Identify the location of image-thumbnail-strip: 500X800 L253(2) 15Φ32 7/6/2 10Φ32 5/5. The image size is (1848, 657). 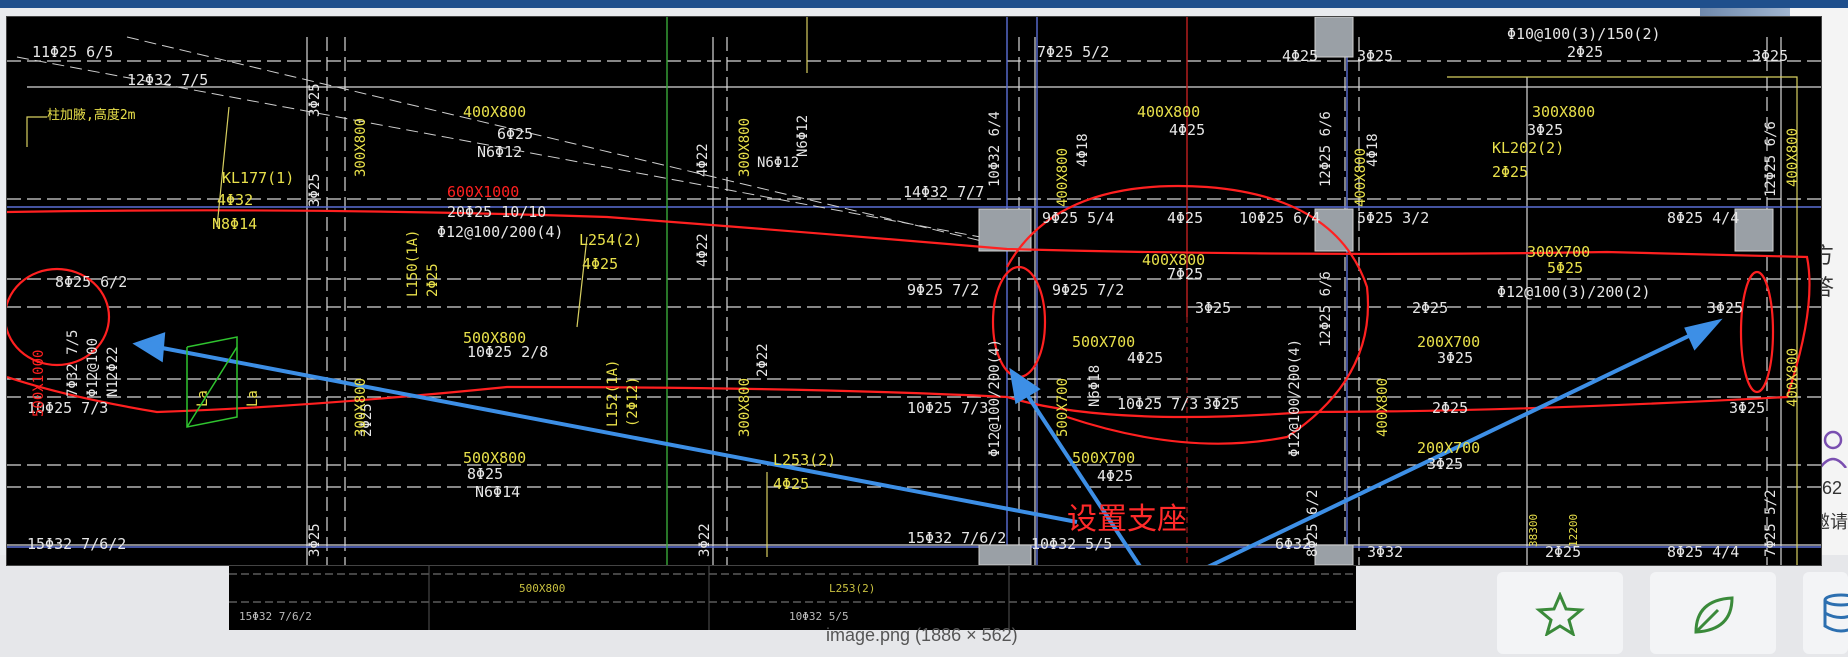
(792, 596).